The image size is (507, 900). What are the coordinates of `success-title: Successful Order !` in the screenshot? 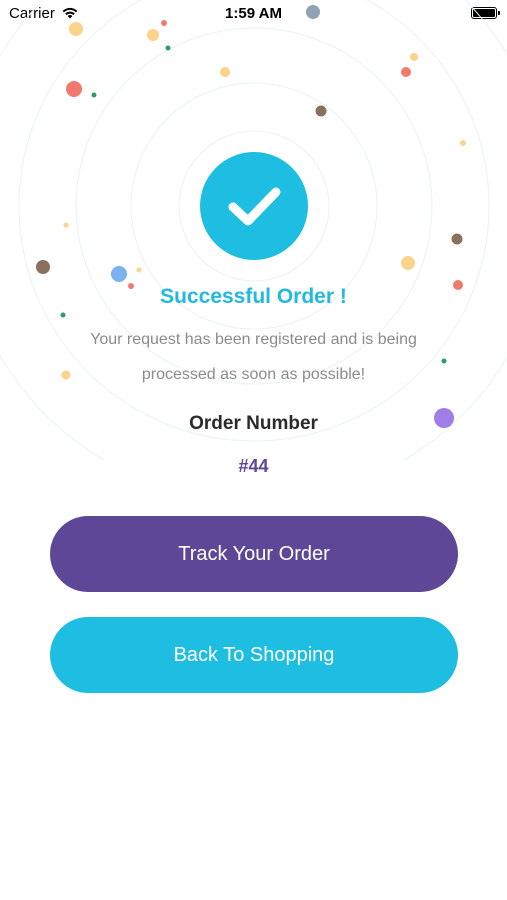 It's located at (253, 296).